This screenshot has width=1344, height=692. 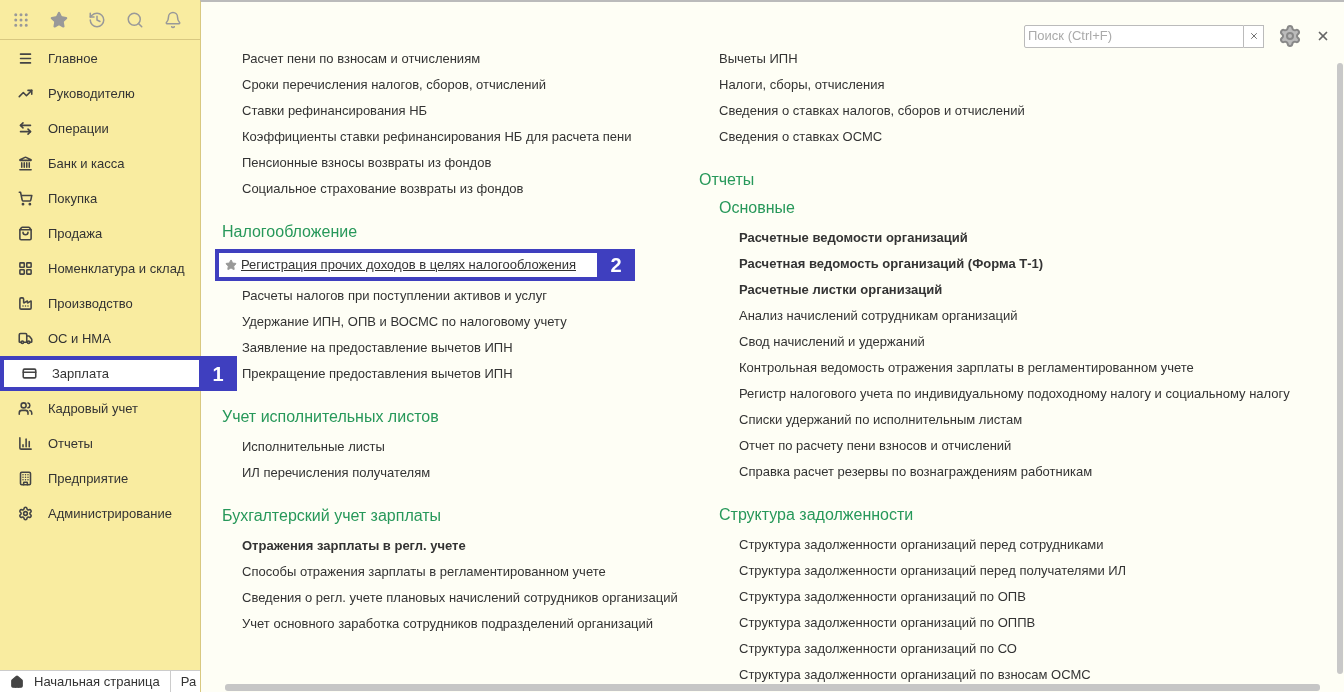 I want to click on cart-icon, so click(x=25, y=198).